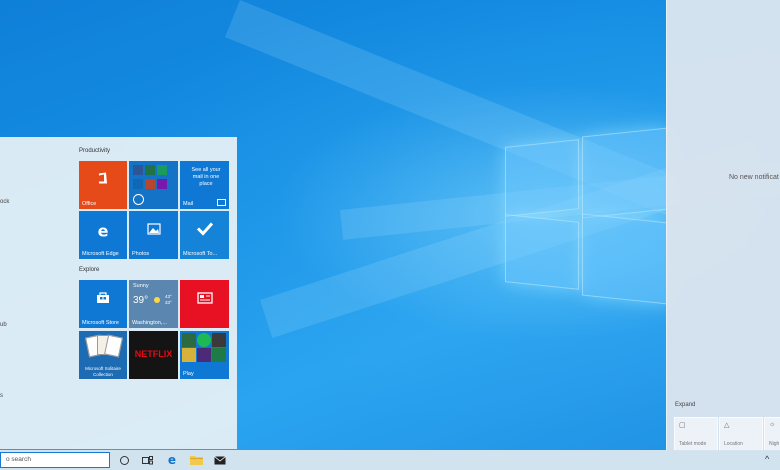 The width and height of the screenshot is (780, 470). What do you see at coordinates (733, 444) in the screenshot?
I see `quick-action-label: Location` at bounding box center [733, 444].